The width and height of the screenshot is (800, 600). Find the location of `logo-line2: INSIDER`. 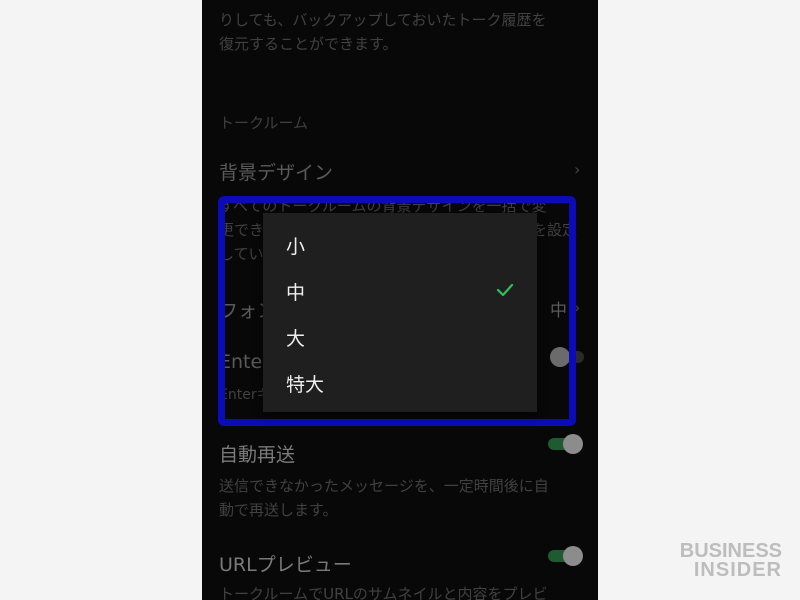

logo-line2: INSIDER is located at coordinates (737, 570).